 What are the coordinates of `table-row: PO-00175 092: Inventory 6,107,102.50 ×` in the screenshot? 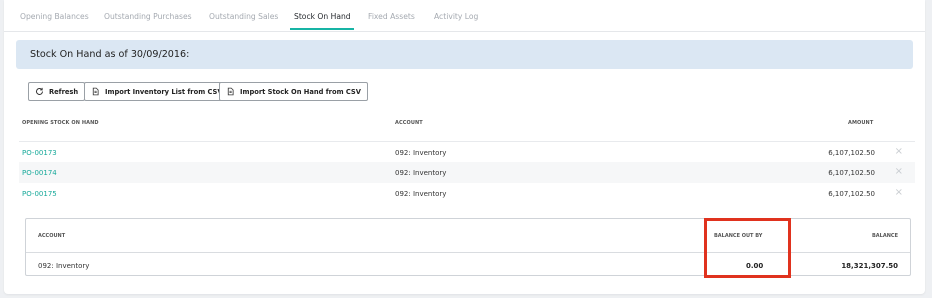 It's located at (467, 193).